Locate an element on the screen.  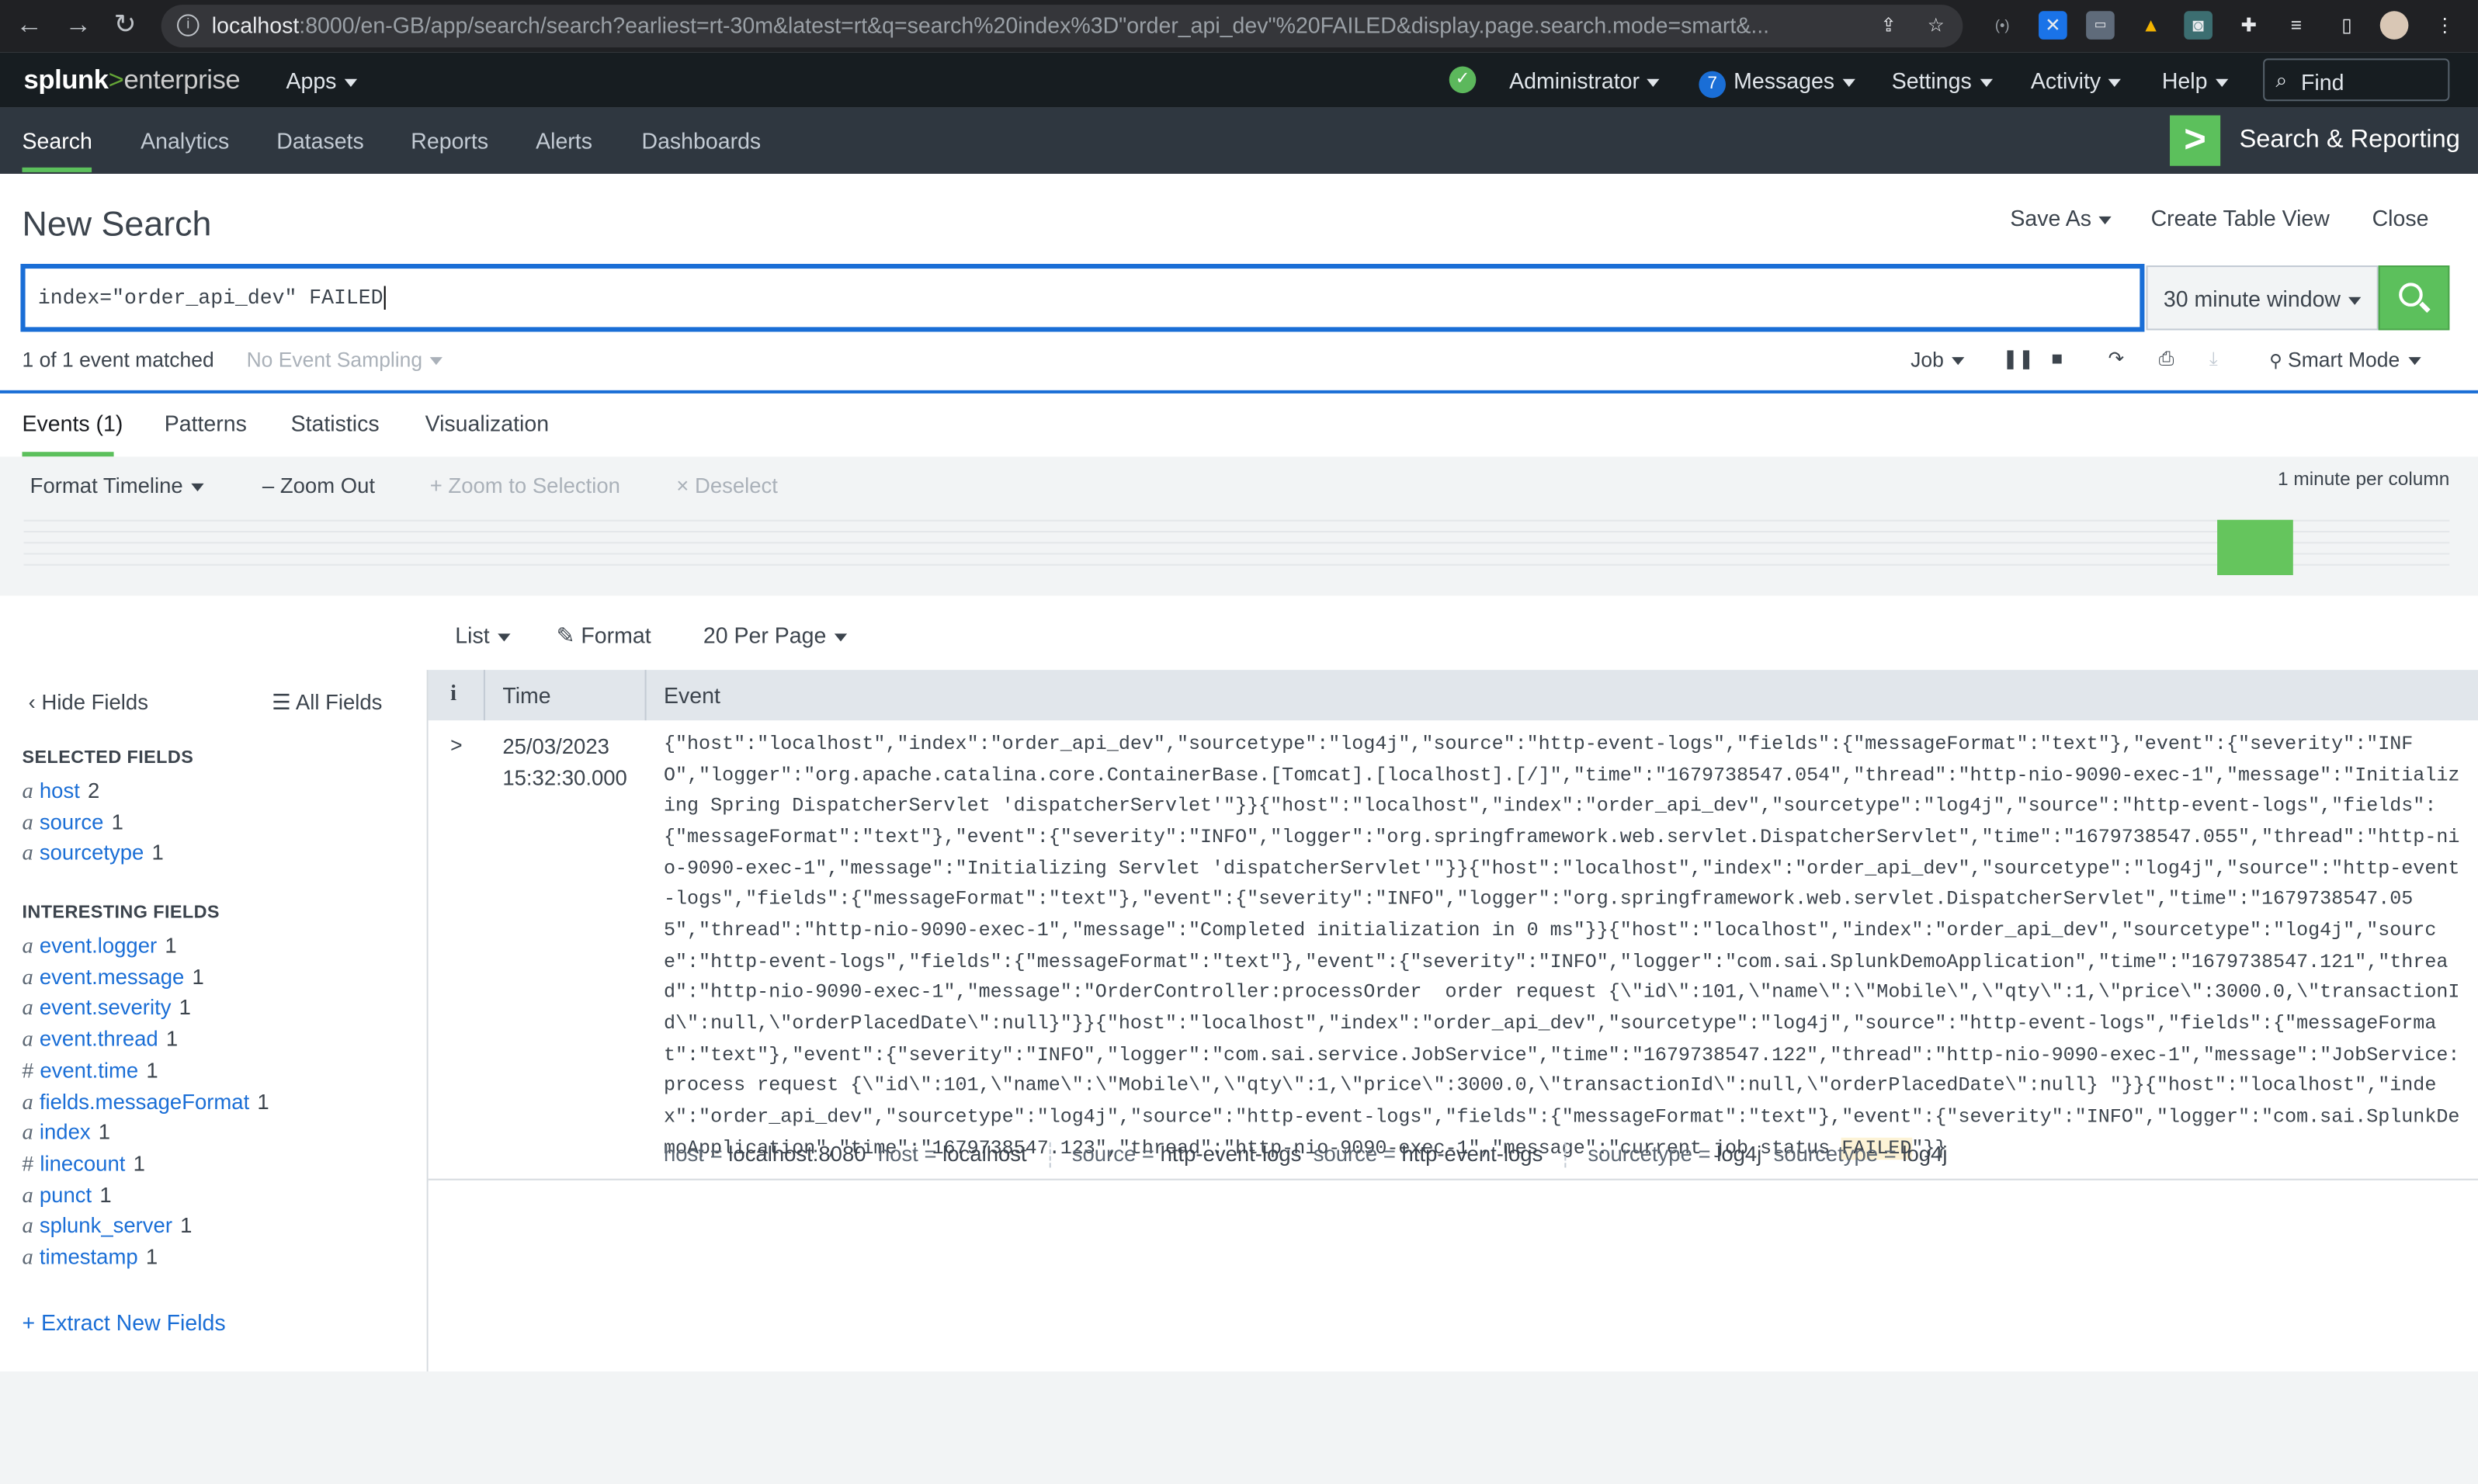
field-list-item: a host 2 is located at coordinates (60, 792).